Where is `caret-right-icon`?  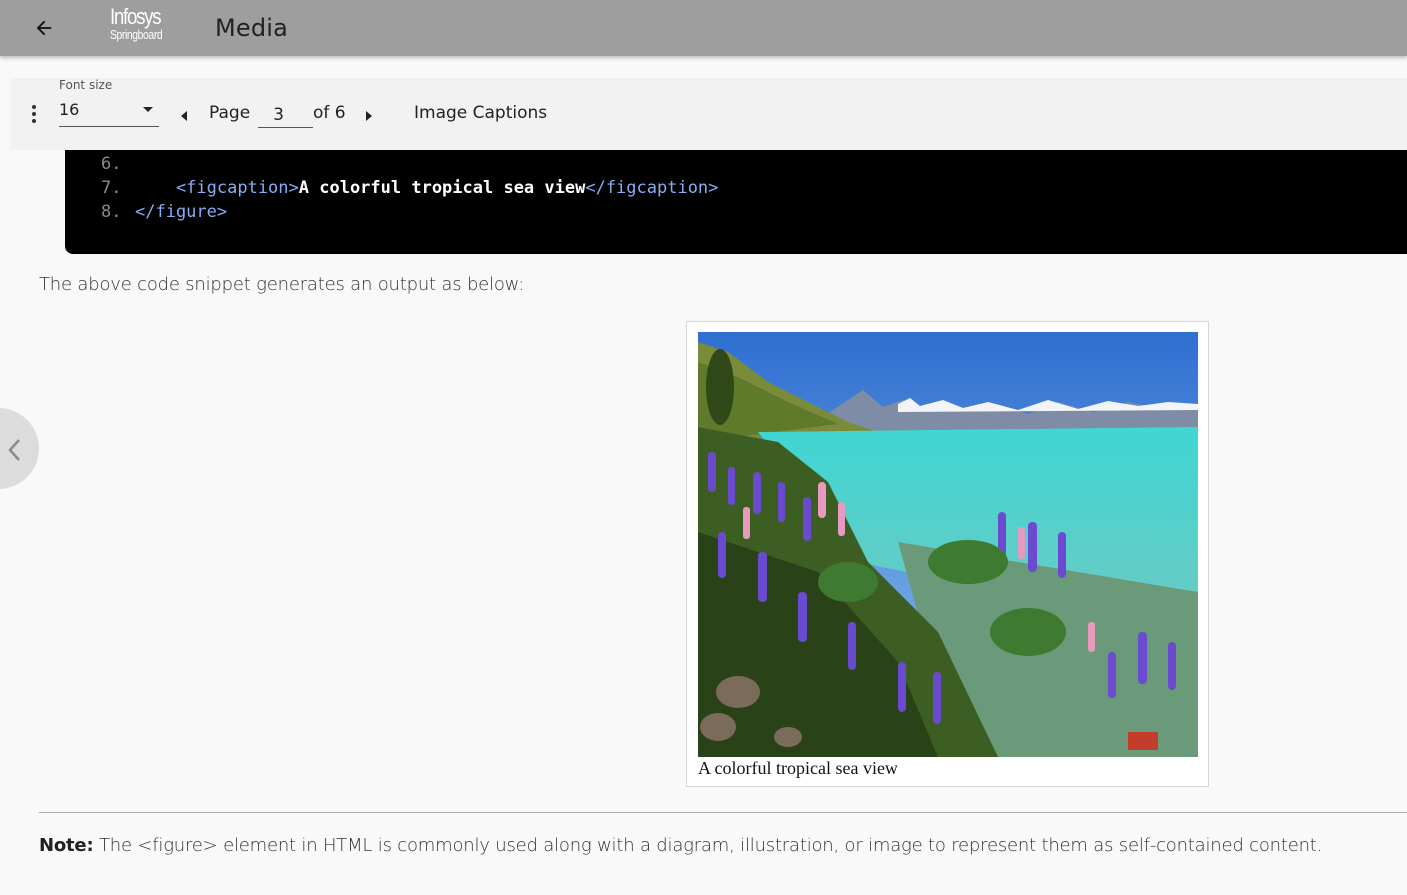 caret-right-icon is located at coordinates (369, 116).